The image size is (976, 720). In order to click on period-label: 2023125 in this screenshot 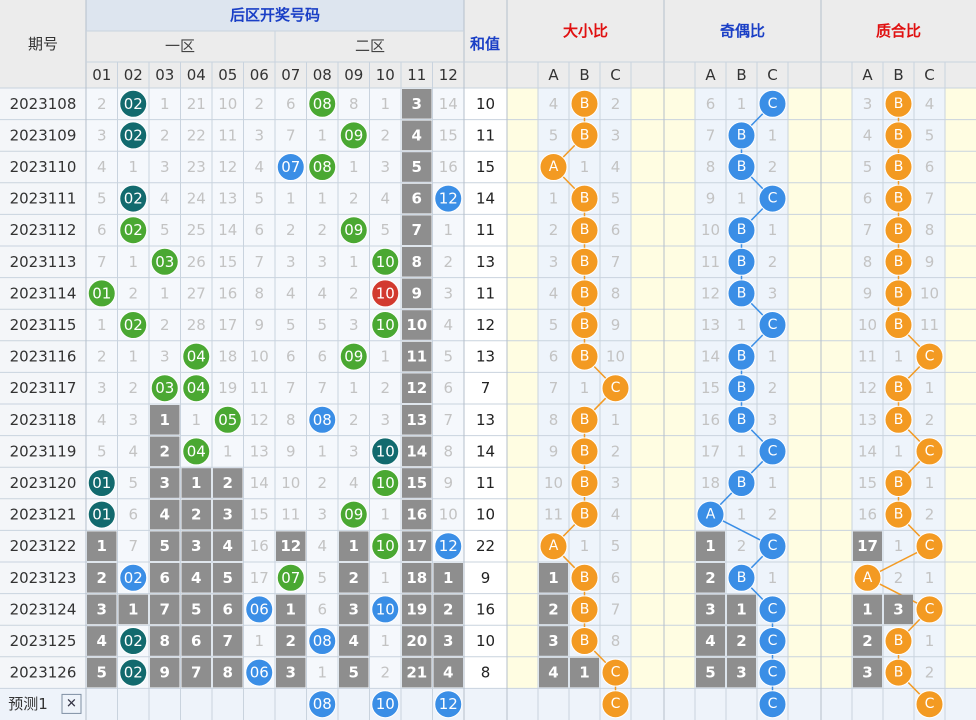, I will do `click(43, 641)`.